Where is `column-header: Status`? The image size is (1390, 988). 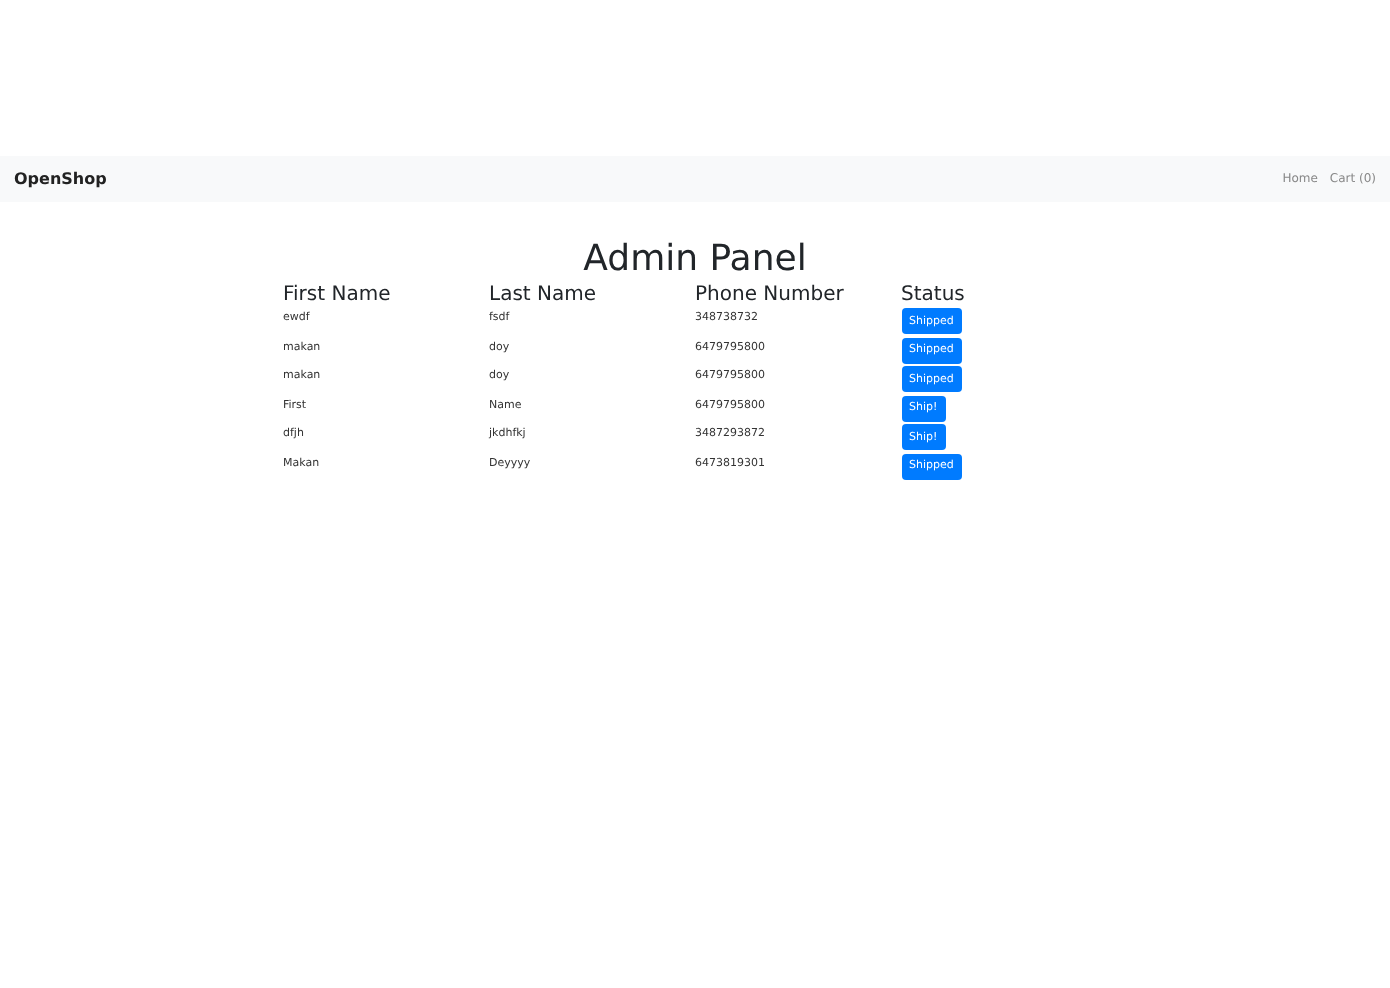 column-header: Status is located at coordinates (934, 295).